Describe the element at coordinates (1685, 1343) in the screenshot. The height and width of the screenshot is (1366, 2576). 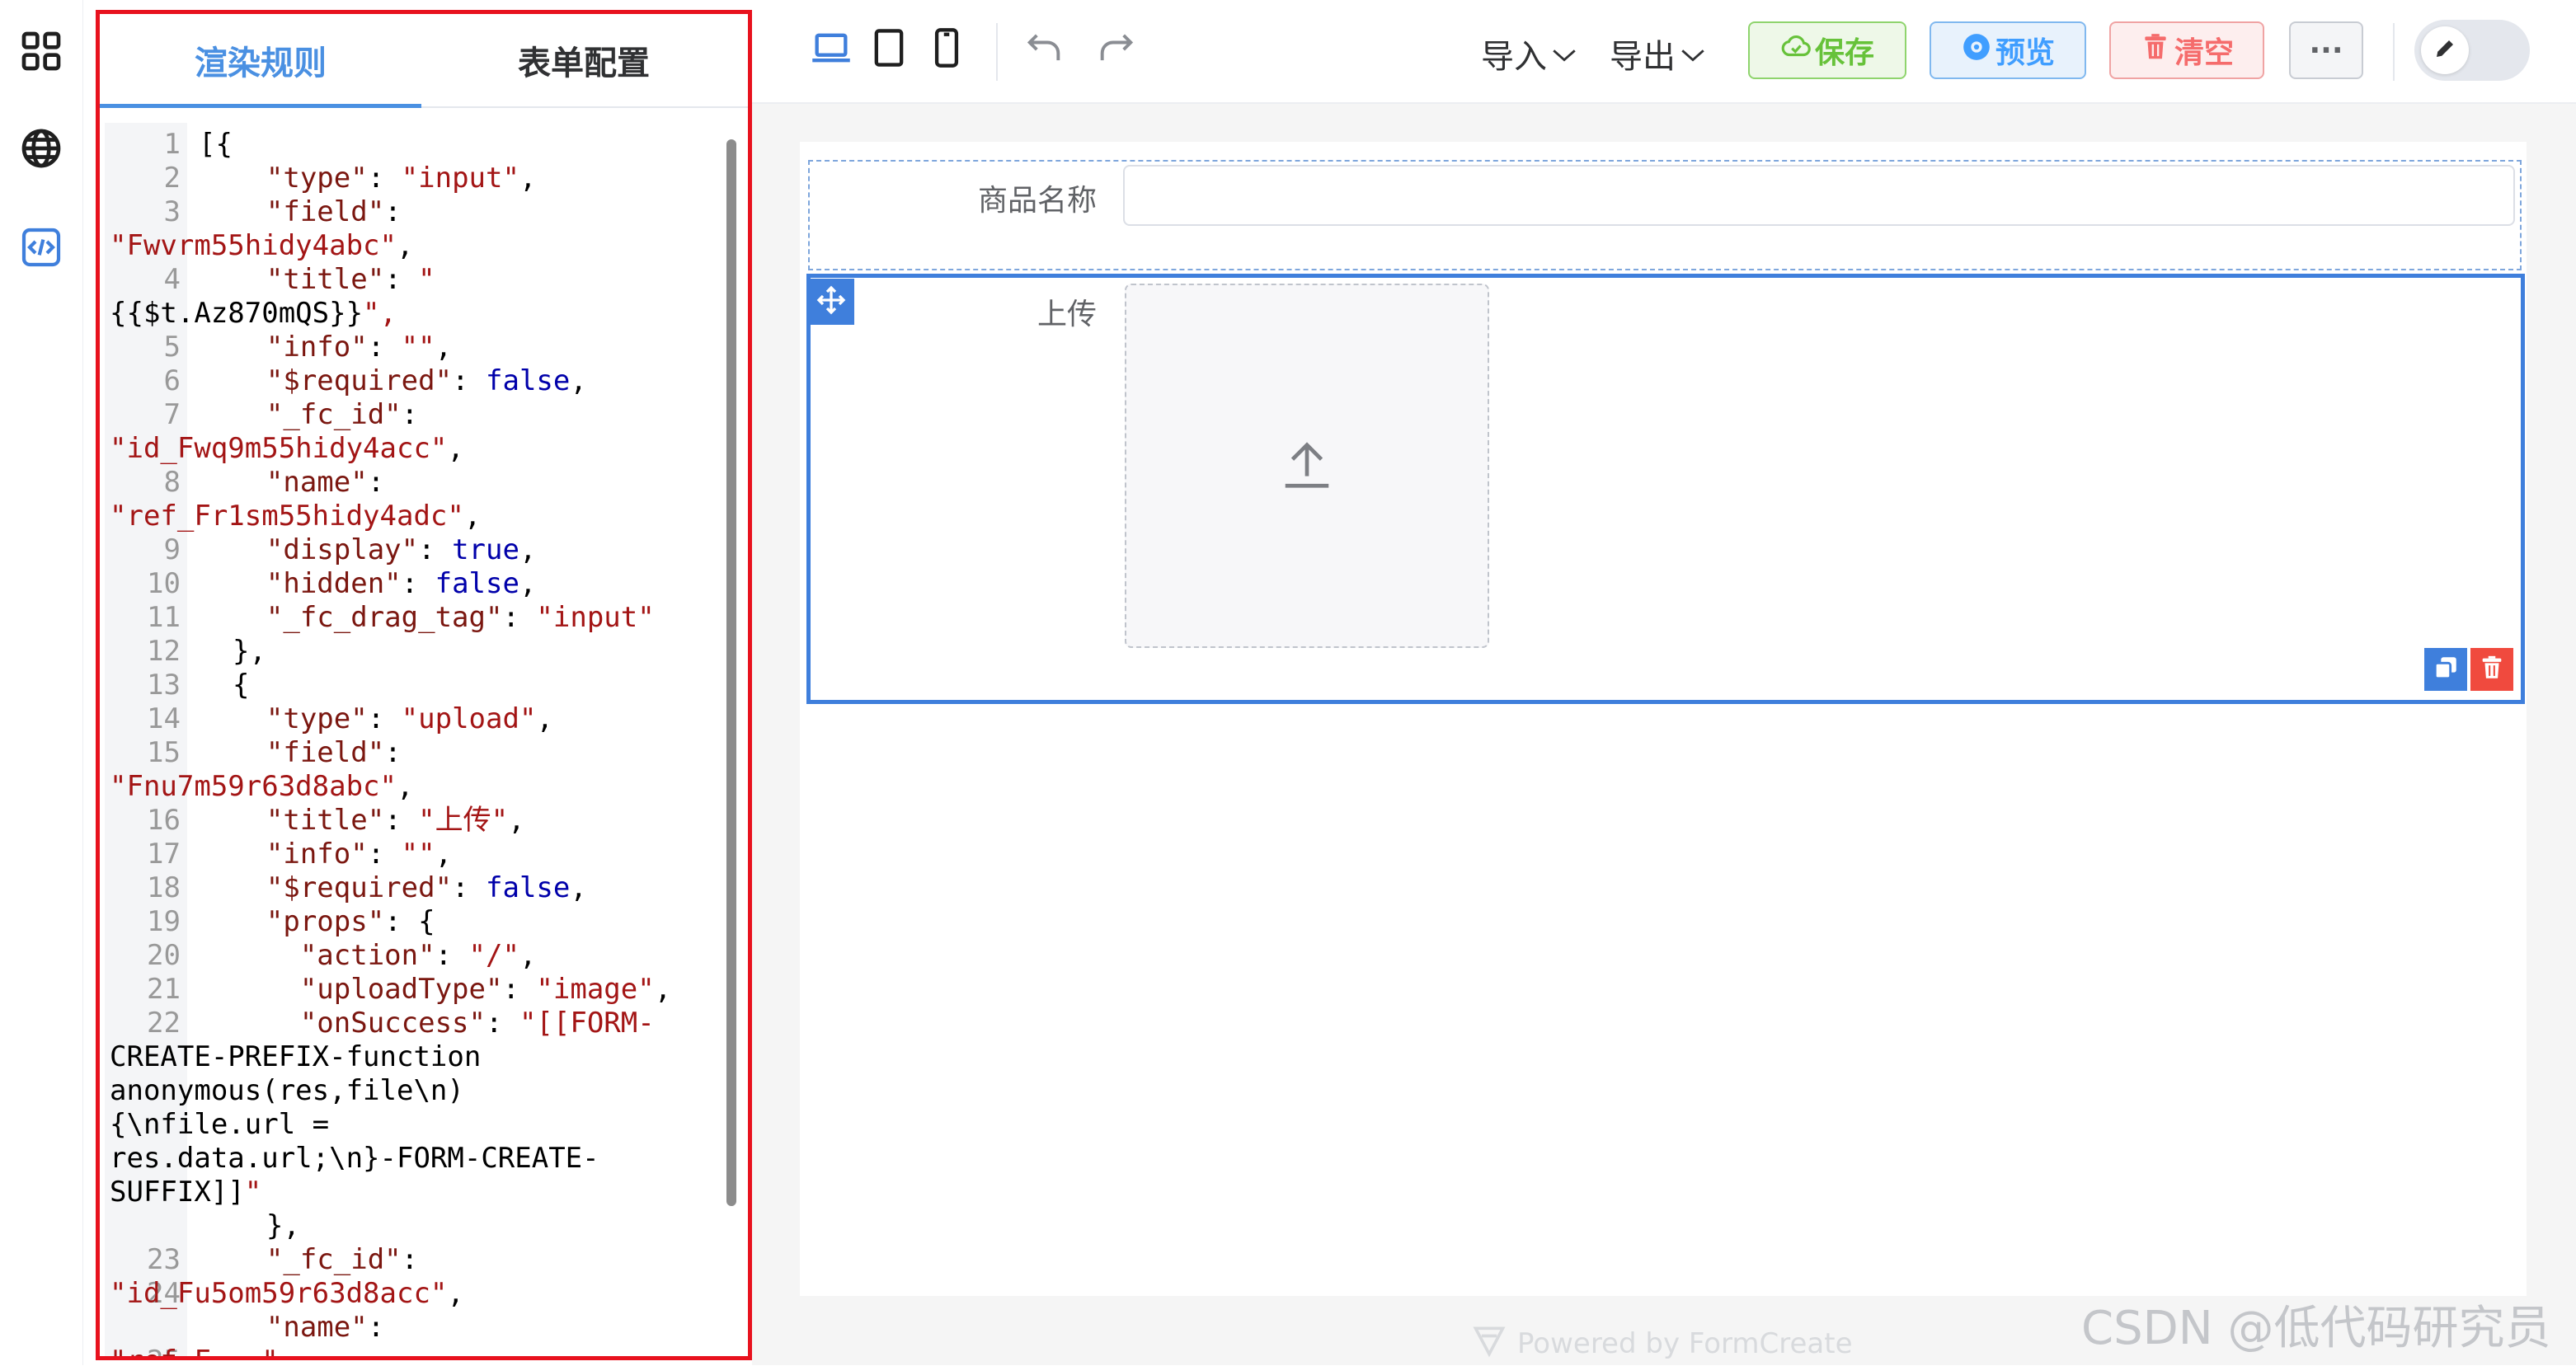
I see `powered-by-text: Powered by FormCreate` at that location.